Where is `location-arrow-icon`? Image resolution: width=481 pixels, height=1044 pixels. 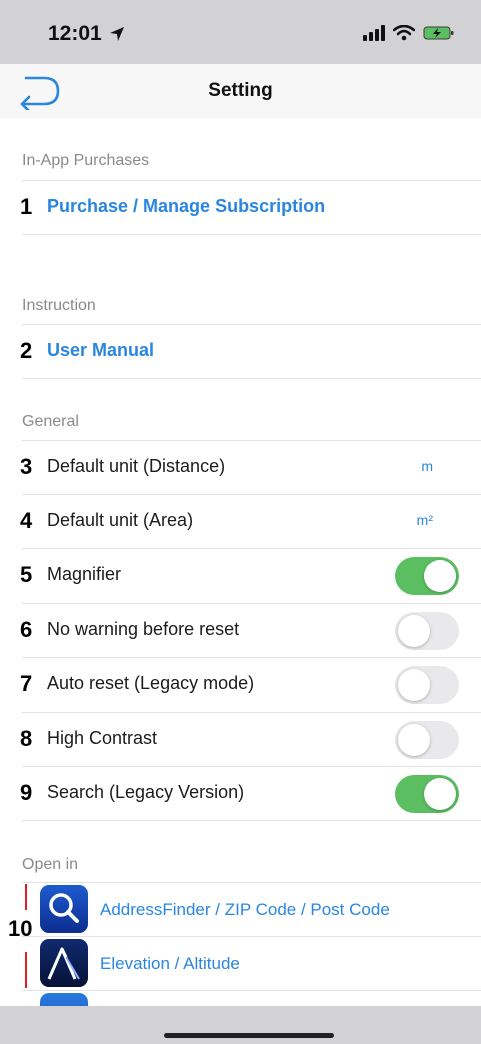
location-arrow-icon is located at coordinates (116, 34).